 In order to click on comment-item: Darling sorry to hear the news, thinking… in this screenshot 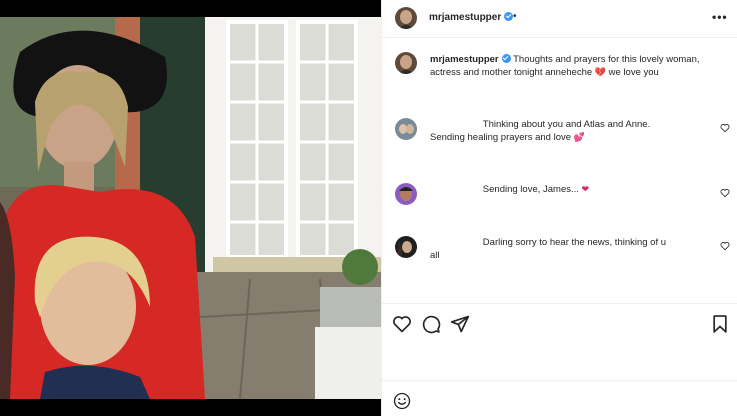, I will do `click(575, 249)`.